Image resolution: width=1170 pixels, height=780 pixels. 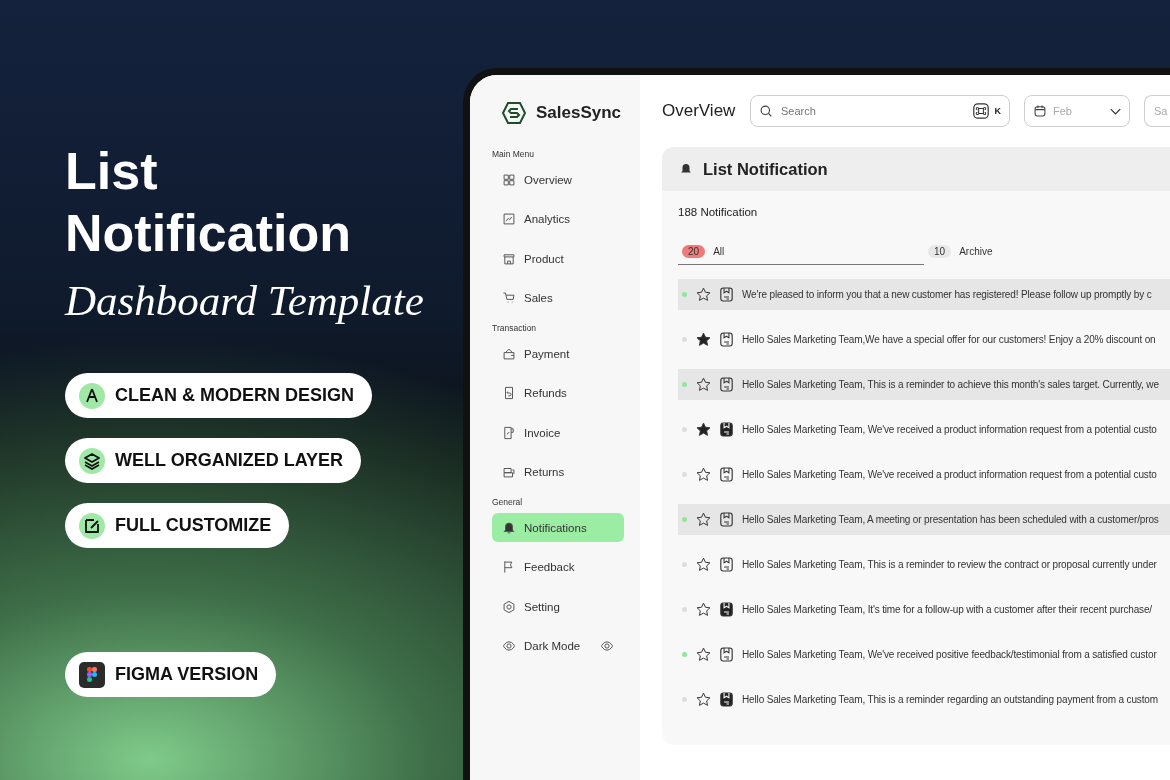 What do you see at coordinates (514, 154) in the screenshot?
I see `section-heading: Main Menu` at bounding box center [514, 154].